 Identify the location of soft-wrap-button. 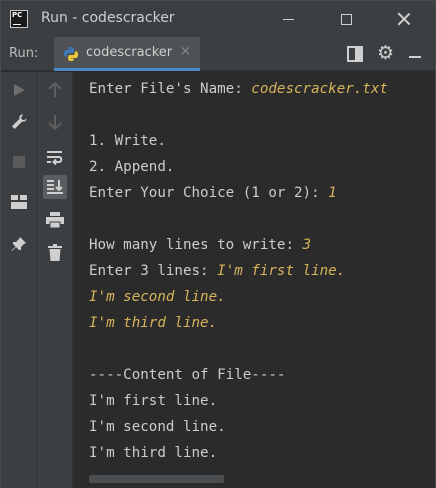
(55, 158).